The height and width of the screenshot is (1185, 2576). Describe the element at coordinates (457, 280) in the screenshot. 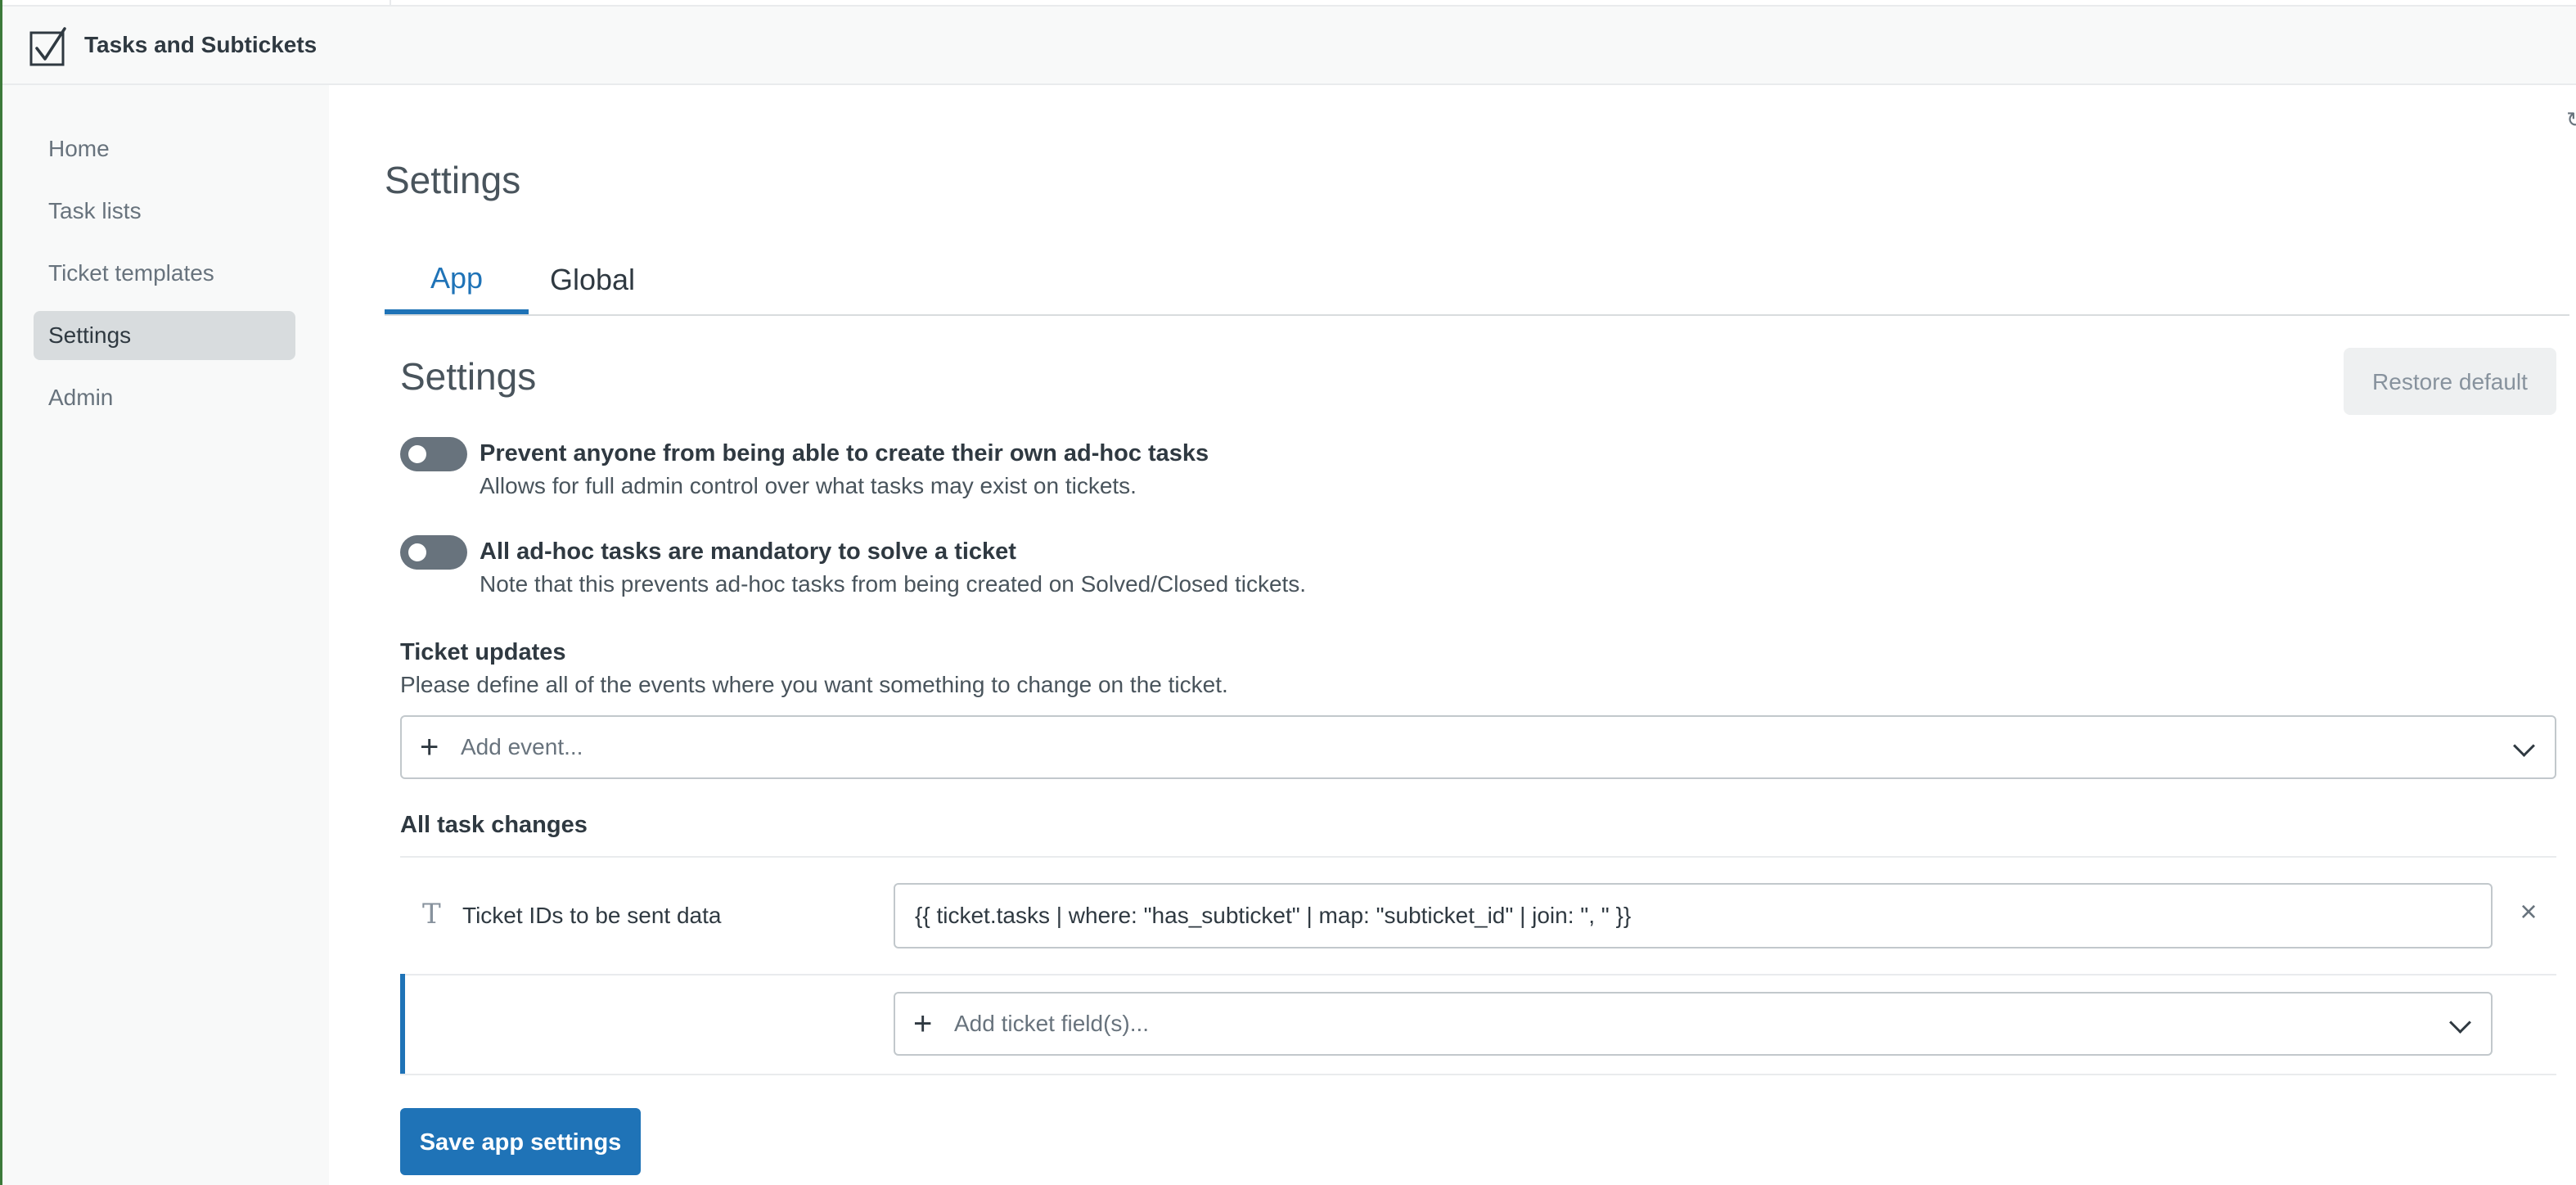

I see `tab-app: App` at that location.